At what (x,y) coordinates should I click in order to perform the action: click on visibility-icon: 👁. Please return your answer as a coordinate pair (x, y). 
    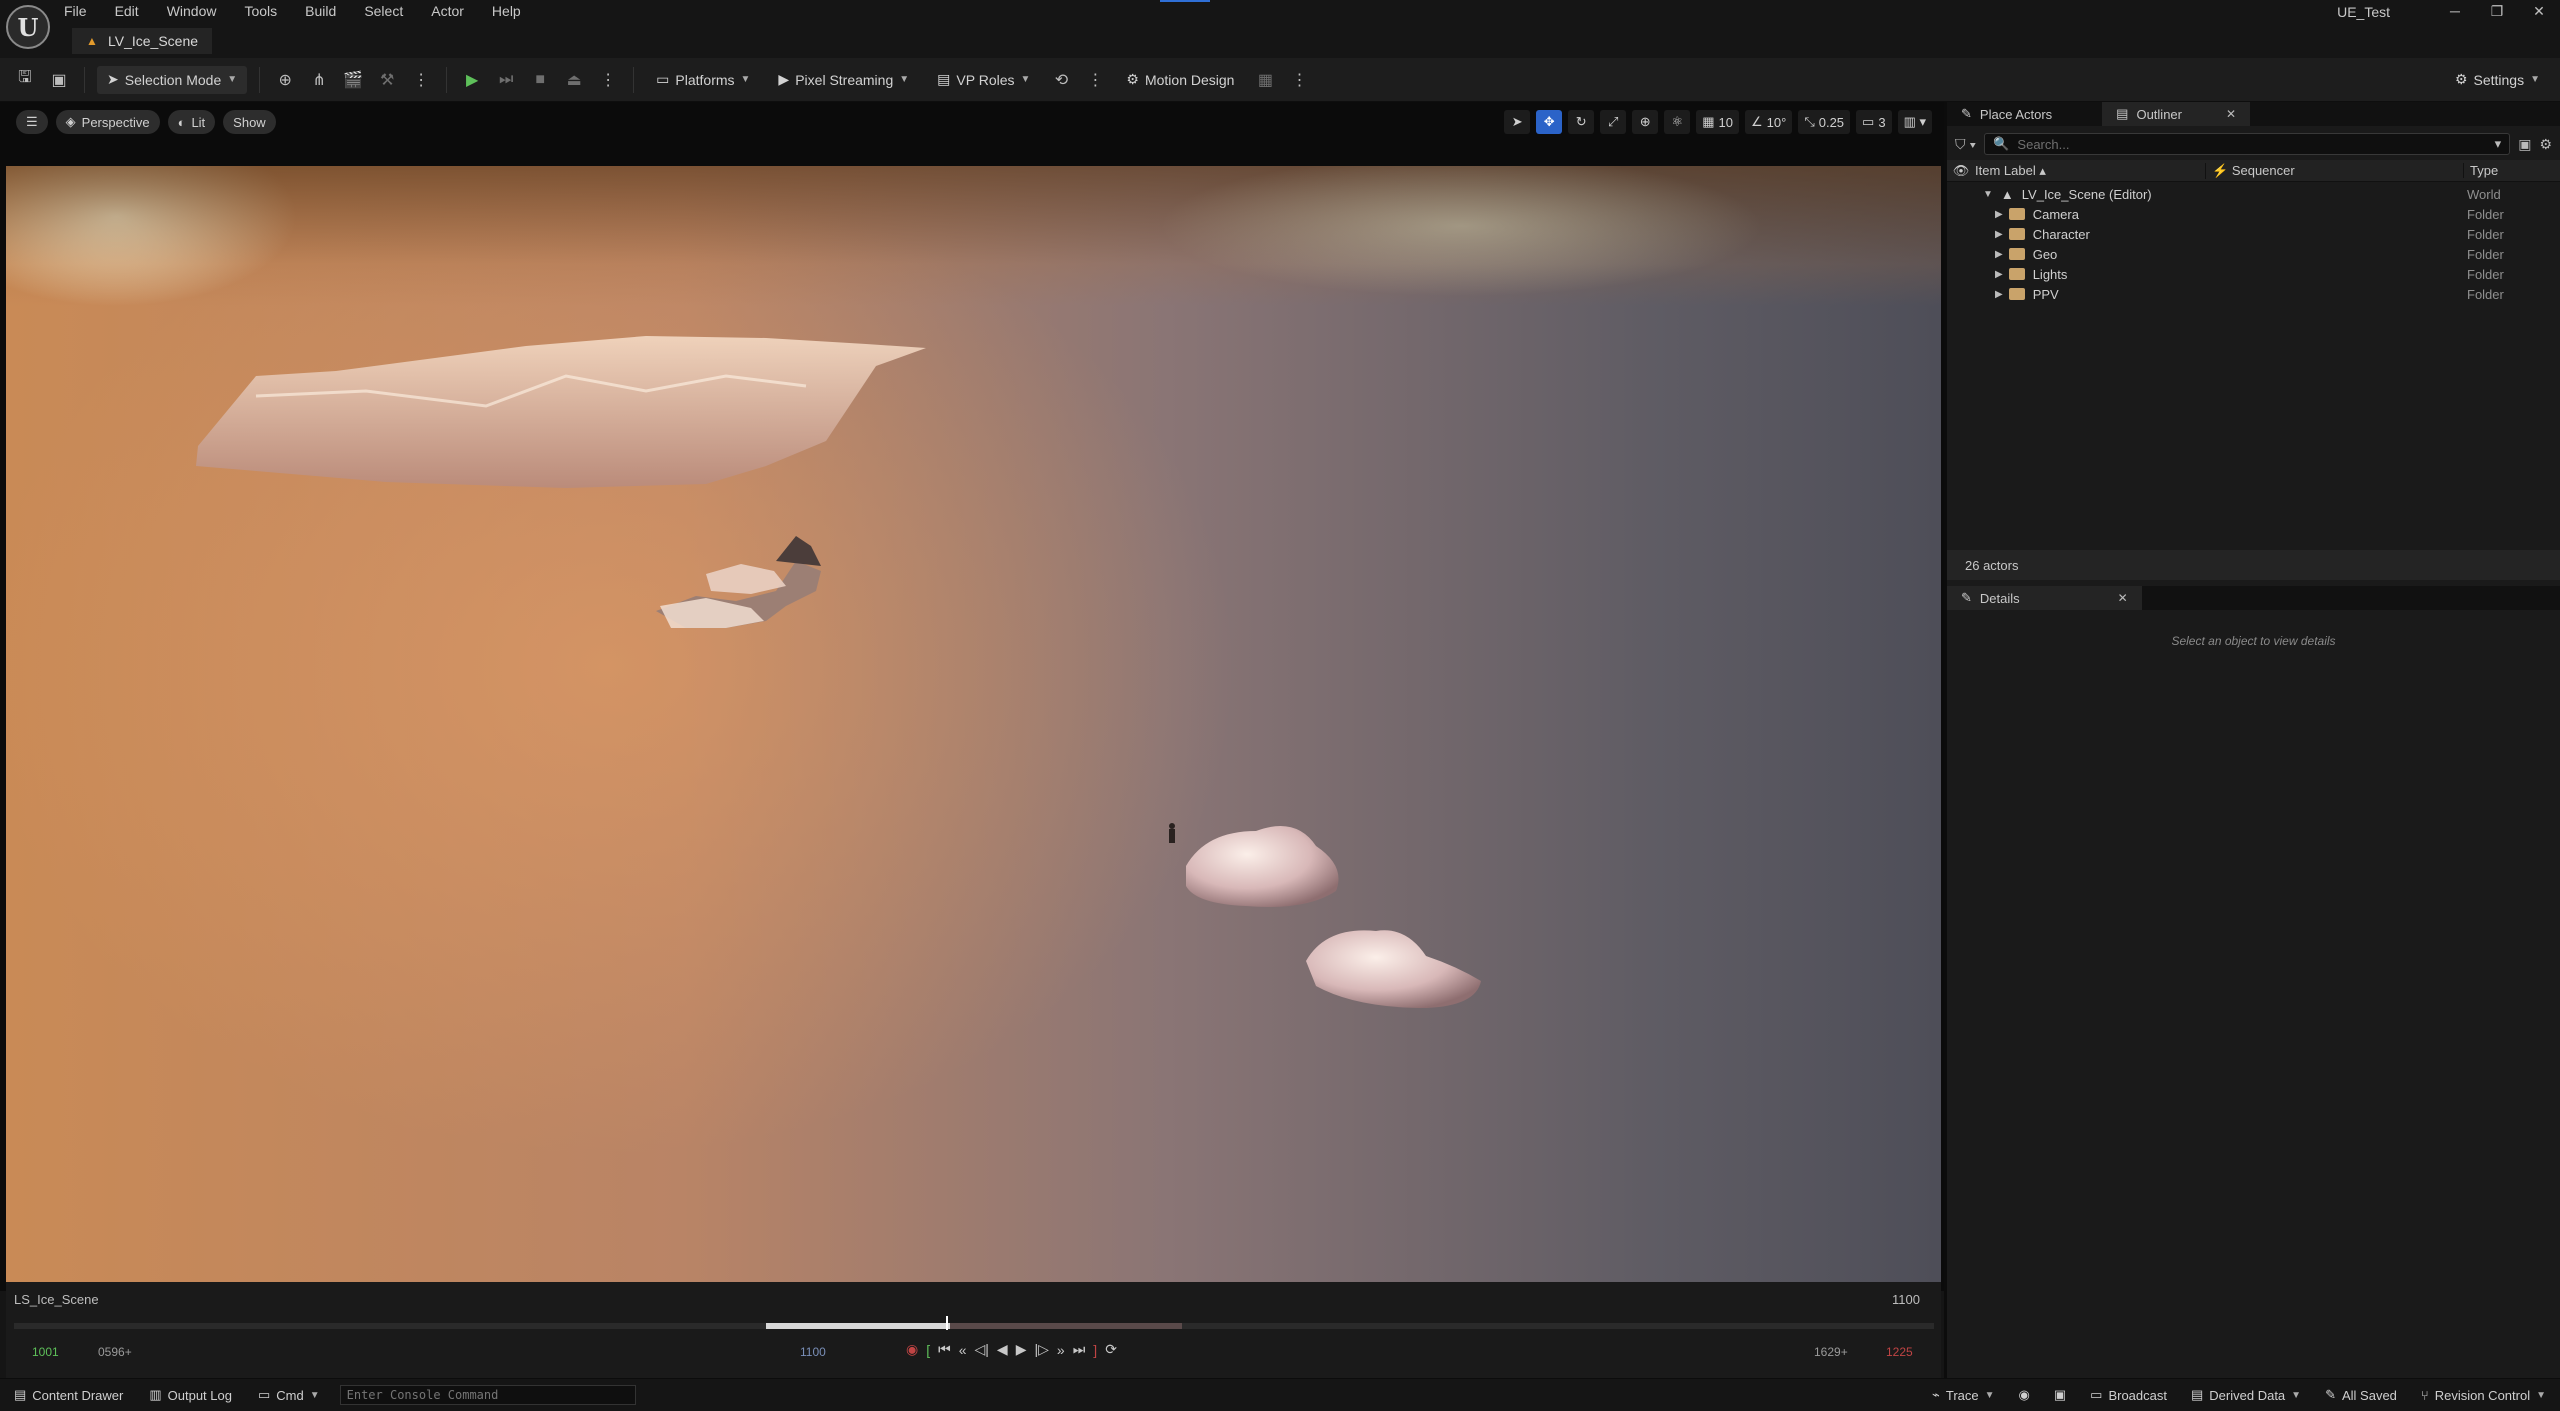
    Looking at the image, I should click on (1961, 171).